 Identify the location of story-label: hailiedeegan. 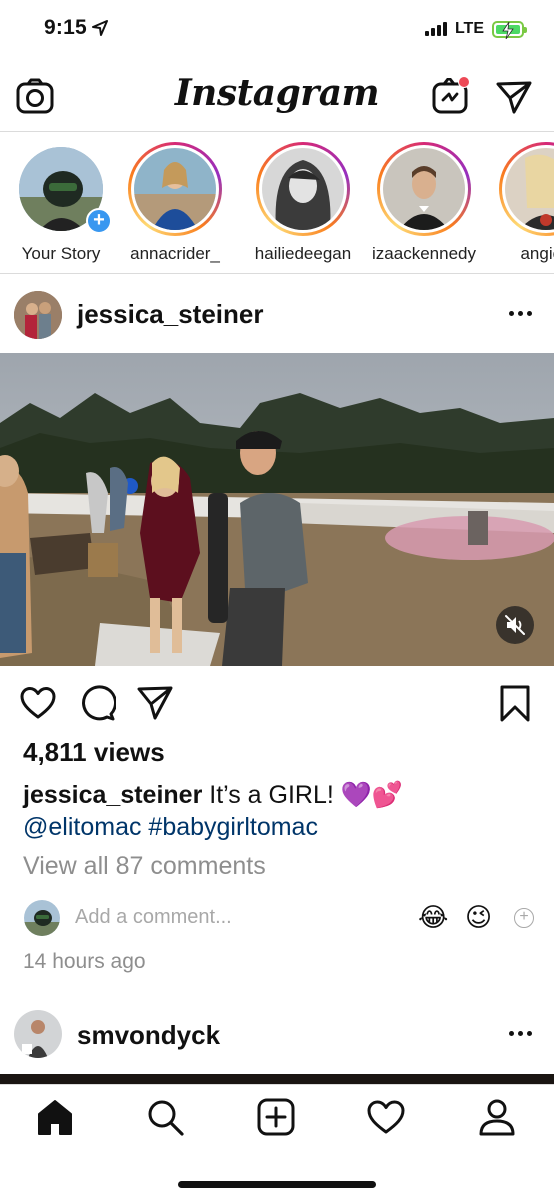
(303, 253).